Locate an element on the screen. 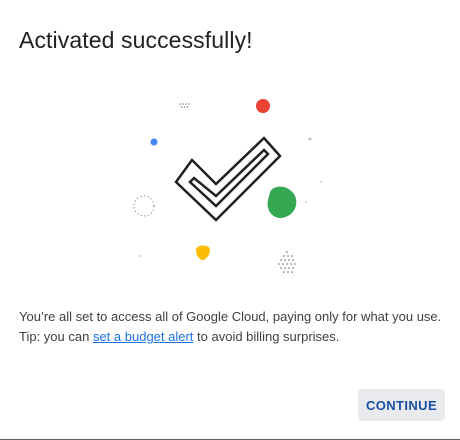 This screenshot has height=440, width=460. dotted-ring is located at coordinates (144, 206).